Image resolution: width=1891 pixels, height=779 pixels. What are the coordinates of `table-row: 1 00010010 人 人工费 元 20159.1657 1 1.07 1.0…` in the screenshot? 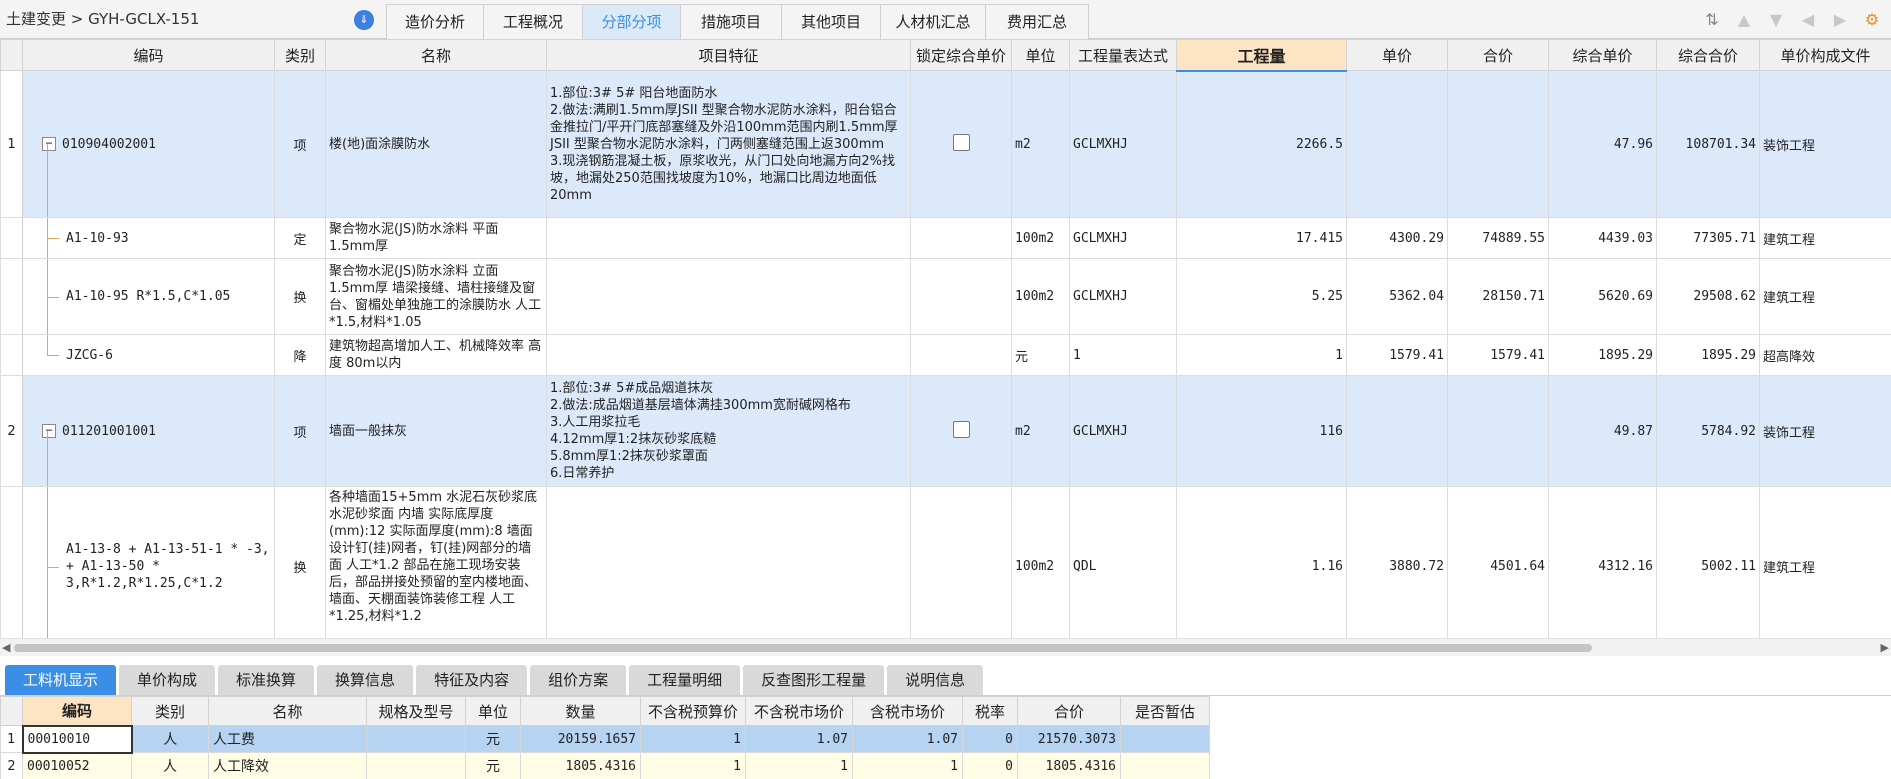 It's located at (605, 739).